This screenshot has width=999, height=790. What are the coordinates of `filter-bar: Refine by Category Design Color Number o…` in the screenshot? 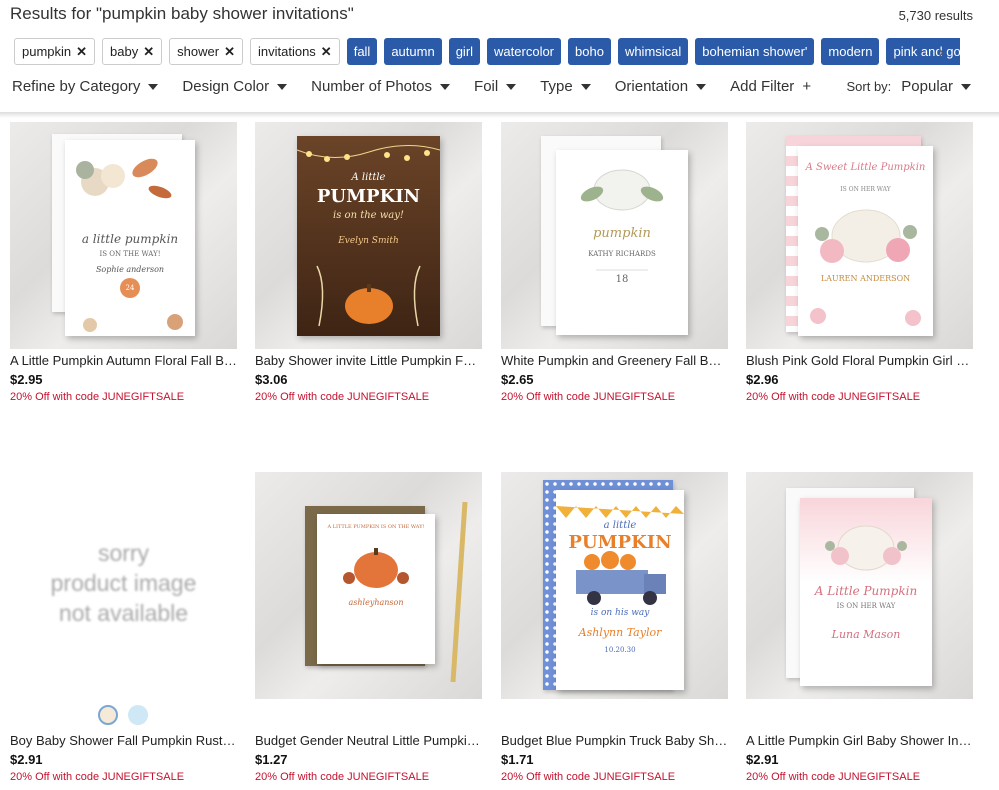 It's located at (411, 86).